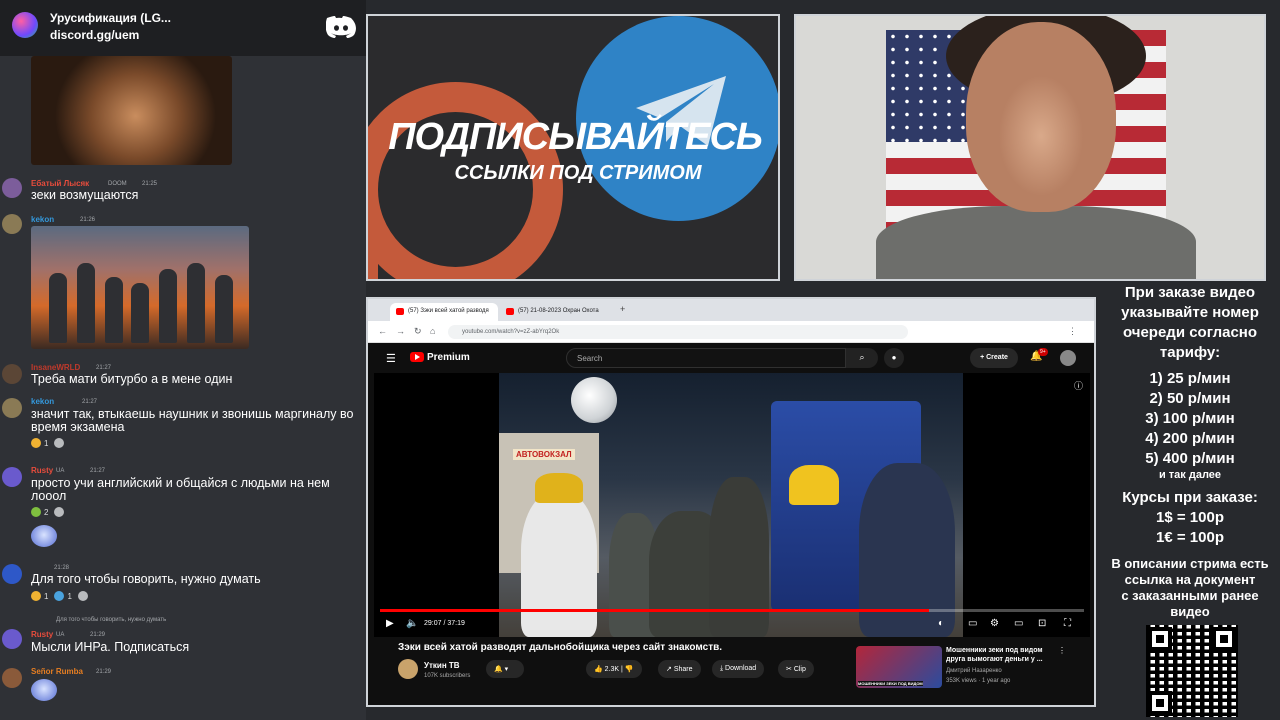 This screenshot has height=720, width=1280. Describe the element at coordinates (408, 669) in the screenshot. I see `channel-avatar` at that location.